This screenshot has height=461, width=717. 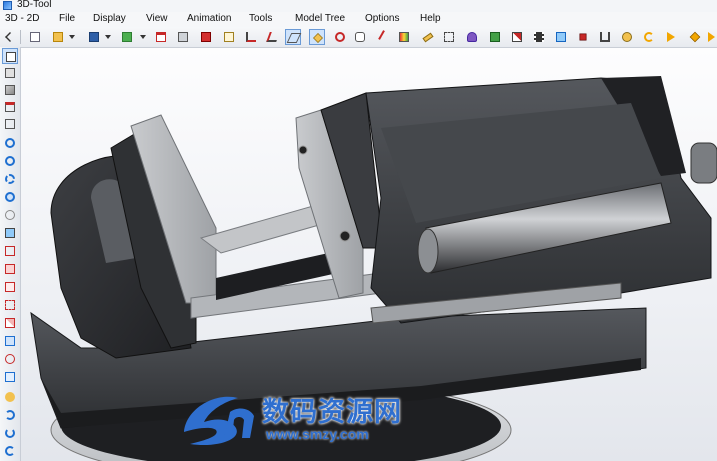 I want to click on rotate-180-x-icon, so click(x=10, y=415).